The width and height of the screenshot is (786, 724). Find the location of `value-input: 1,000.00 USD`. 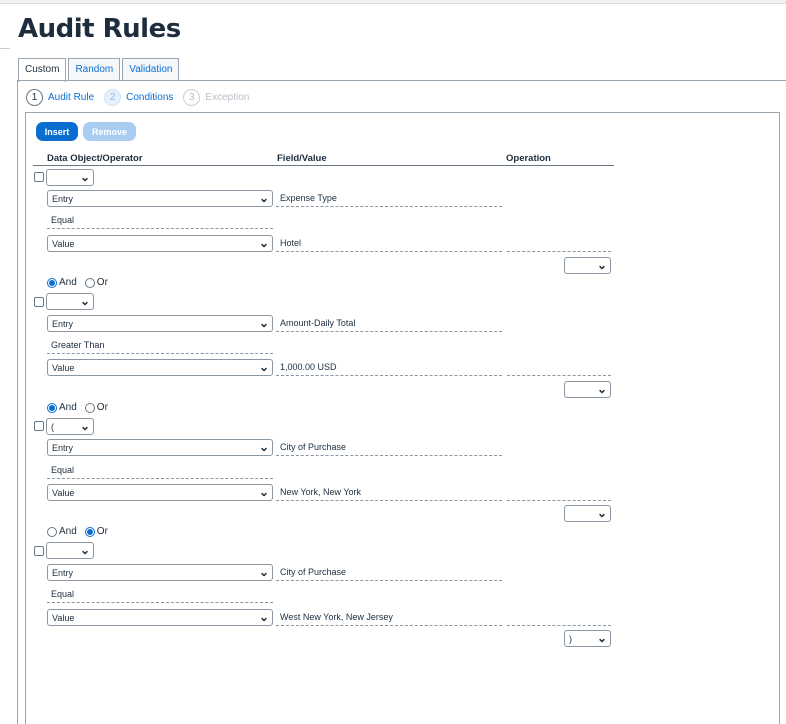

value-input: 1,000.00 USD is located at coordinates (389, 367).